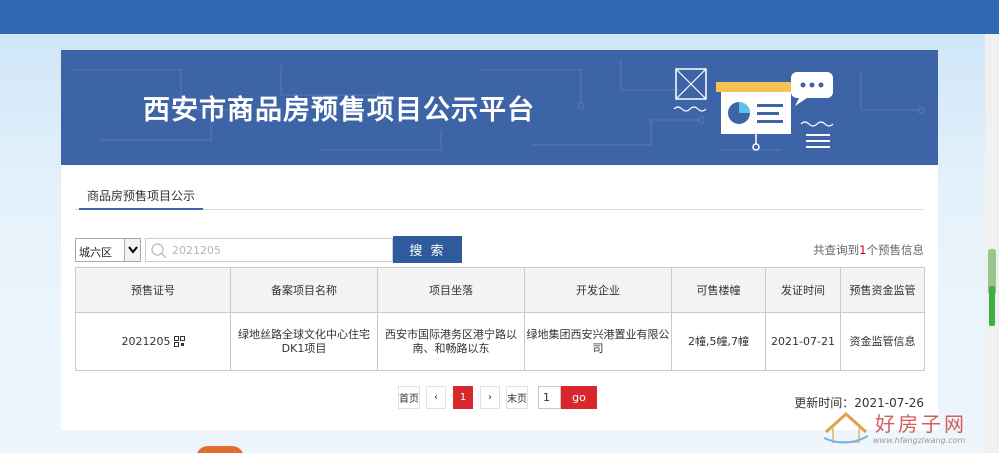 This screenshot has width=999, height=453. What do you see at coordinates (304, 341) in the screenshot?
I see `project-name-cell: 绿地丝路全球文化中心住宅DK1项目` at bounding box center [304, 341].